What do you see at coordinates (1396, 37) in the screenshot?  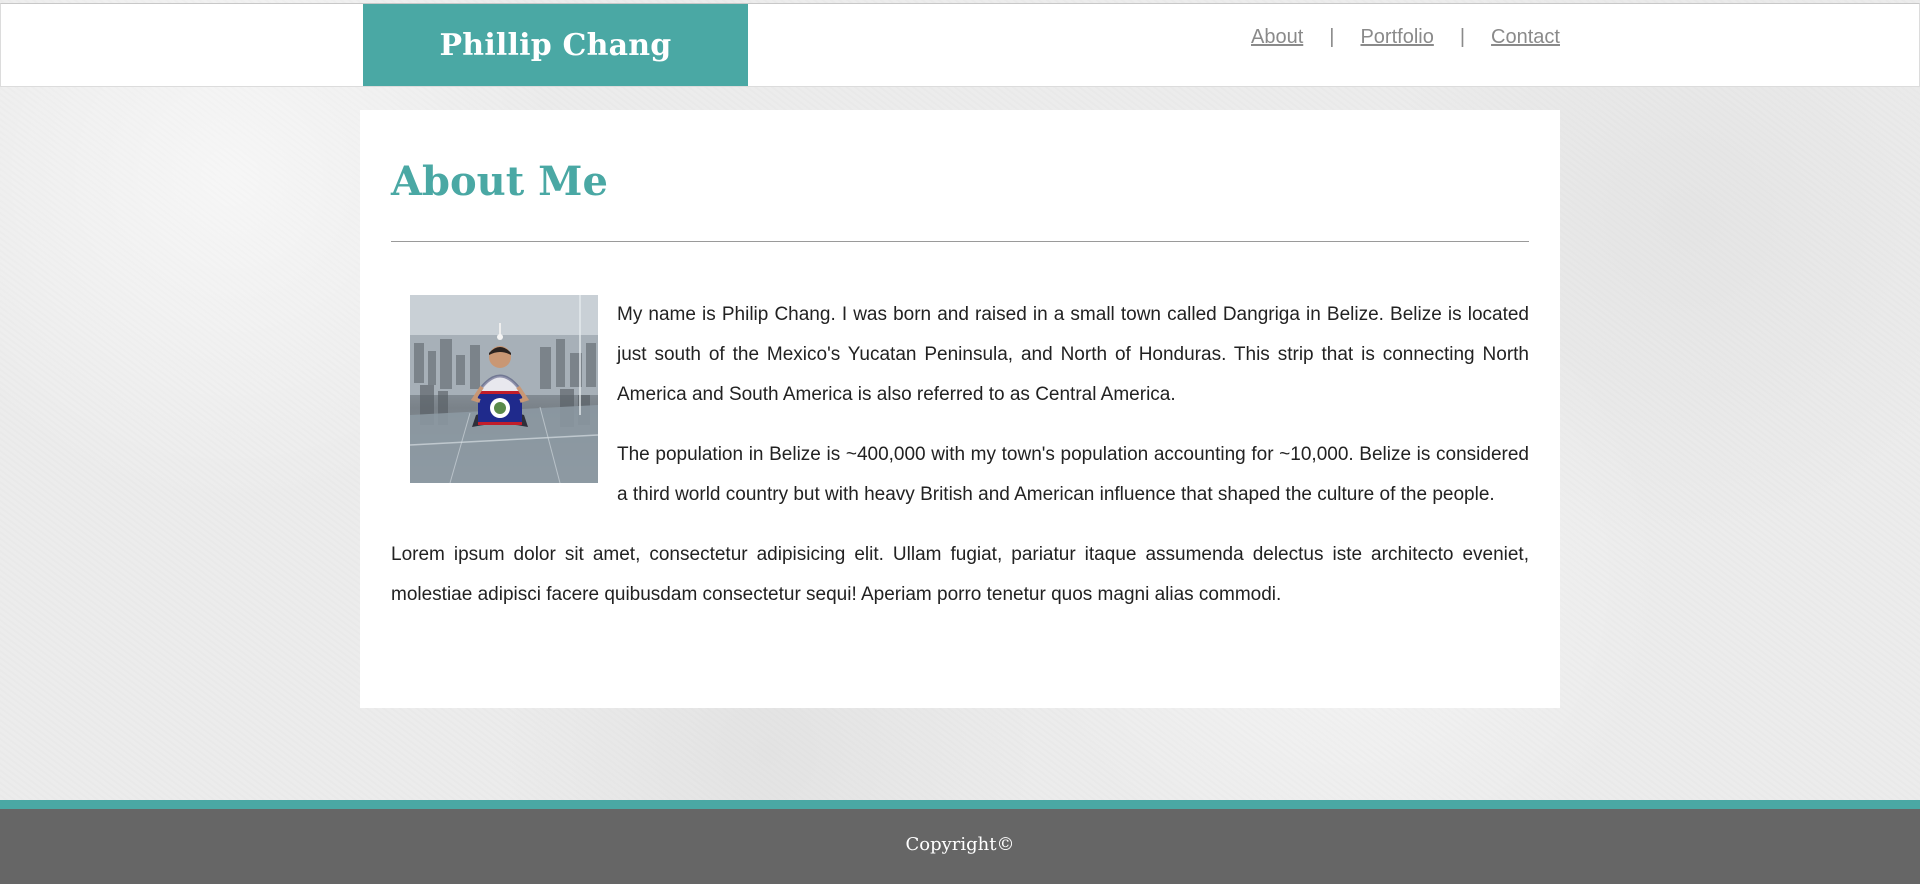 I see `nav-link-portfolio: Portfolio` at bounding box center [1396, 37].